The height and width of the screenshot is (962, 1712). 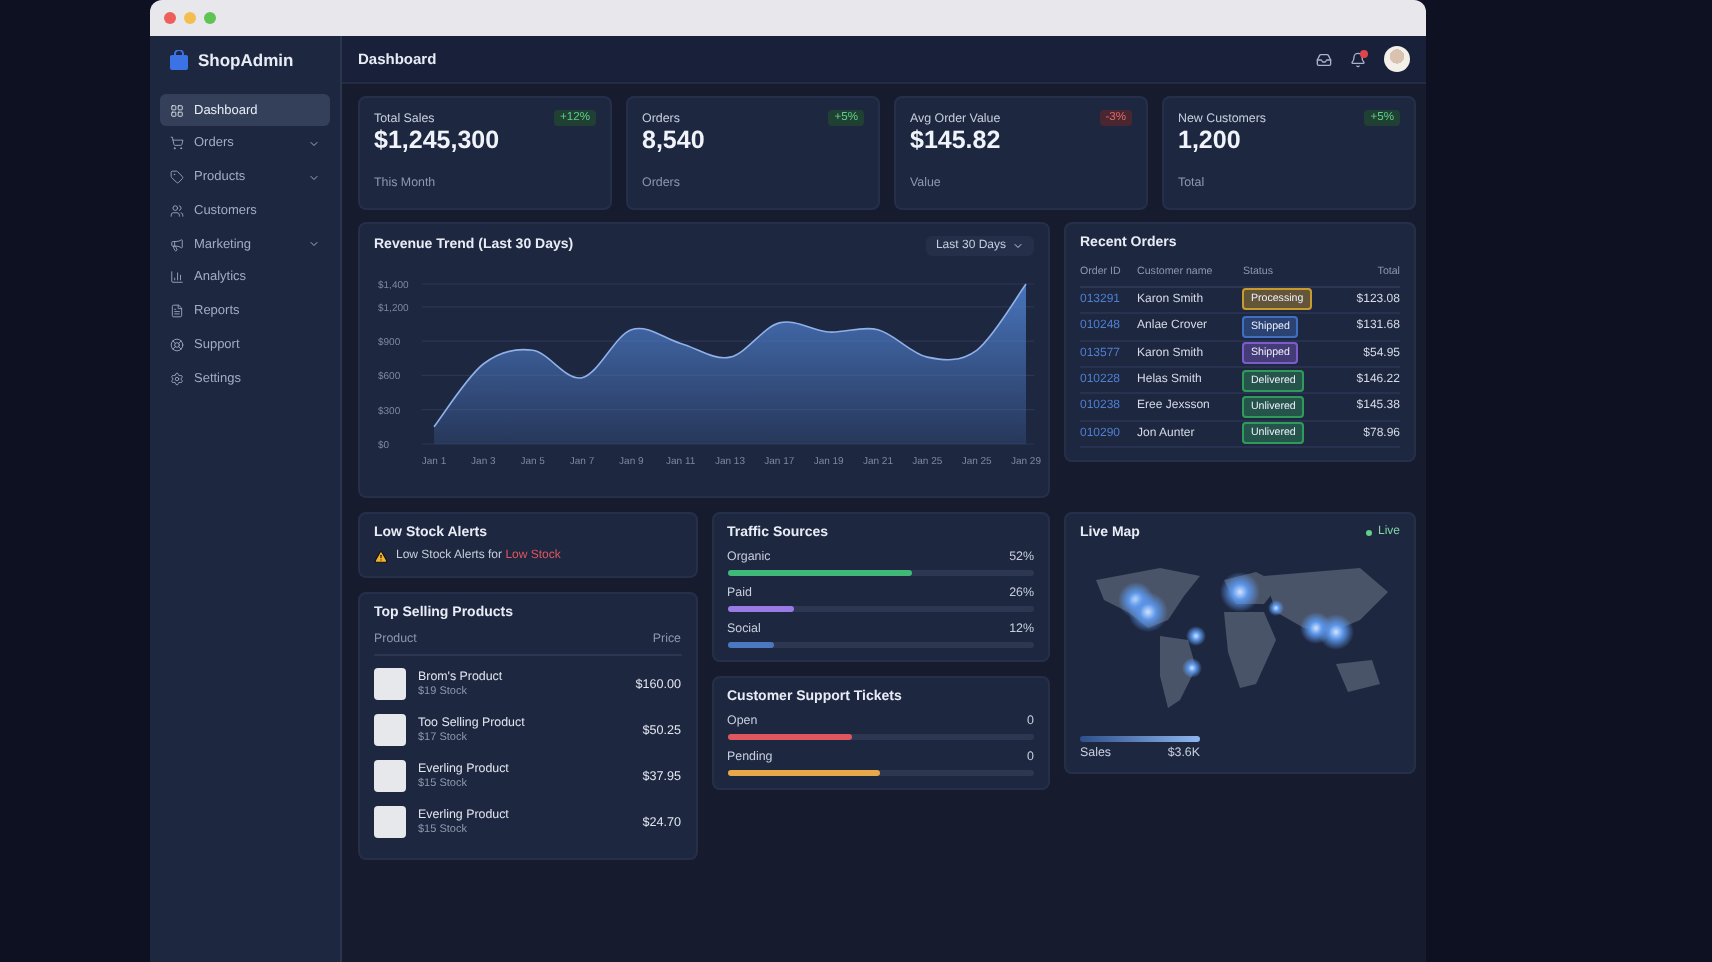 I want to click on user-avatar, so click(x=1397, y=59).